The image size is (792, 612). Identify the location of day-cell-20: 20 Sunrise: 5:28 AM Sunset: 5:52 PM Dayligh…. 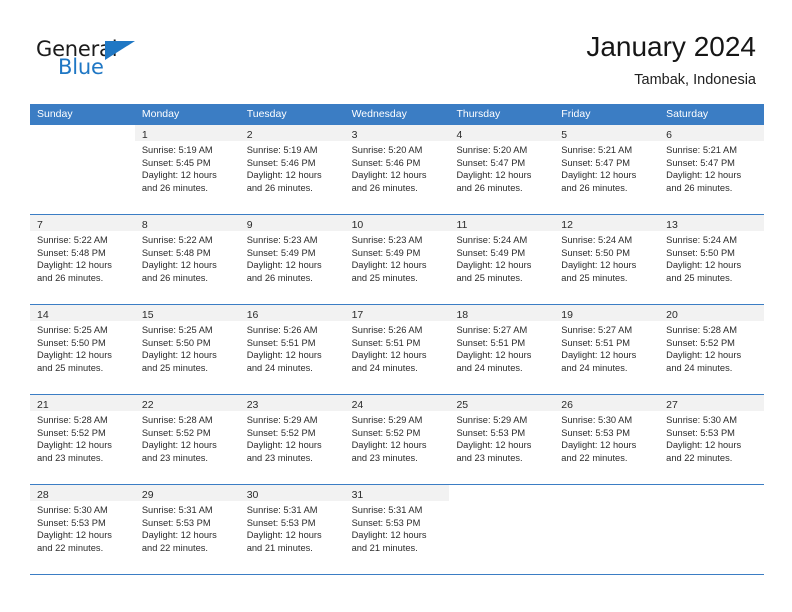
(712, 349).